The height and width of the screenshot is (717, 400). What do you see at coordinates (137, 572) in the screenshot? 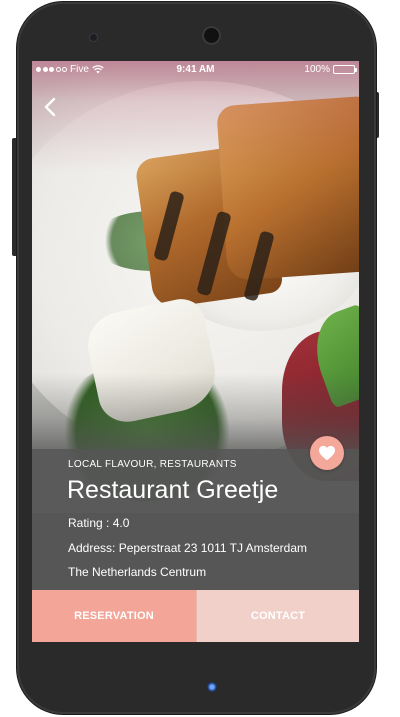
I see `restaurant-address-line2: The Netherlands Centrum` at bounding box center [137, 572].